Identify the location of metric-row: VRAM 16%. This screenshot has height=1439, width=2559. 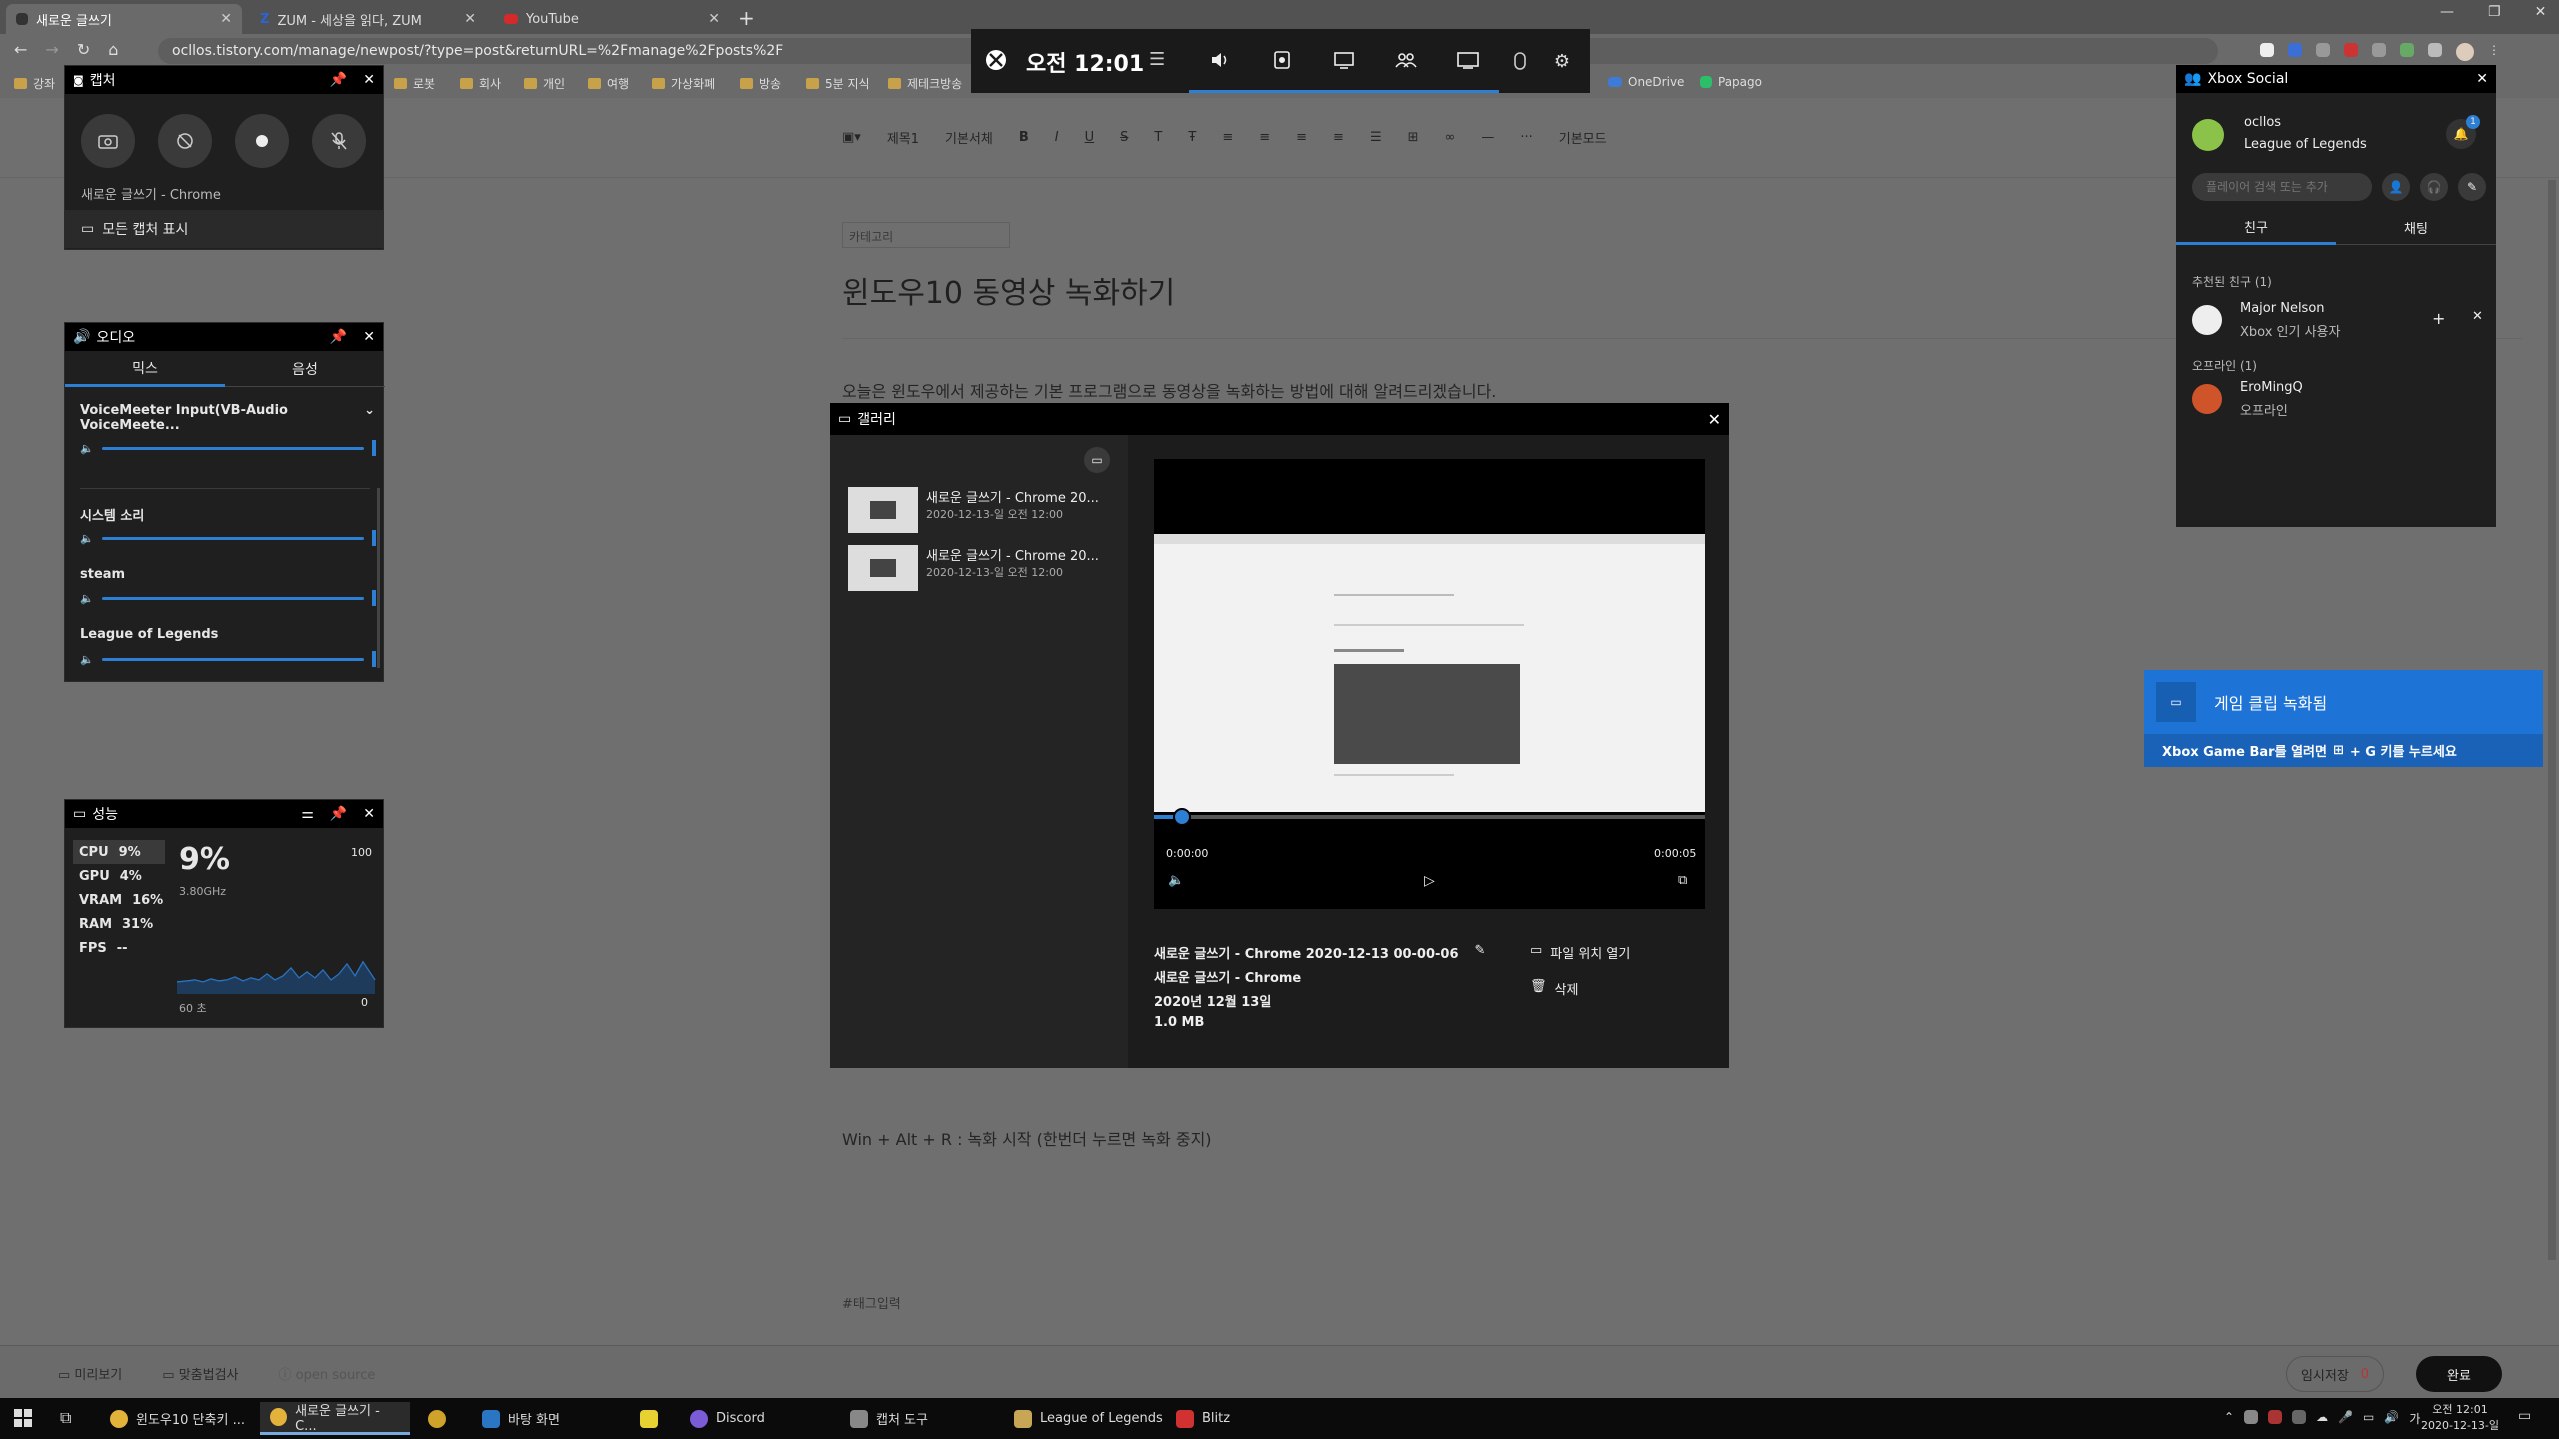
(119, 900).